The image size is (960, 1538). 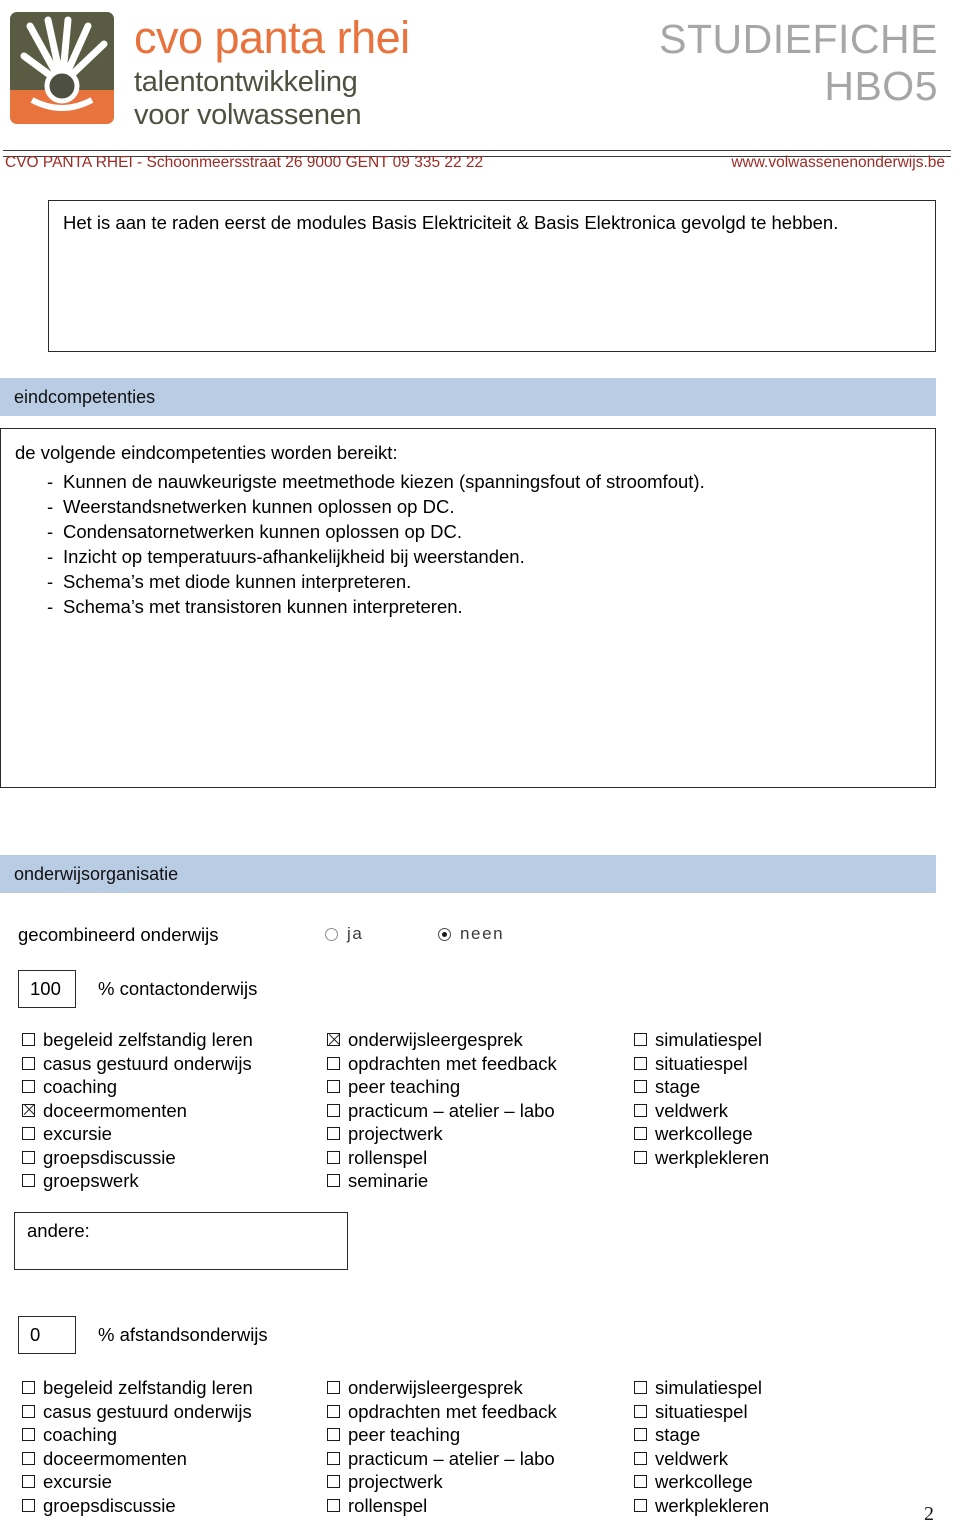 I want to click on website-url: www.volwassenenonderwijs.be, so click(x=838, y=162).